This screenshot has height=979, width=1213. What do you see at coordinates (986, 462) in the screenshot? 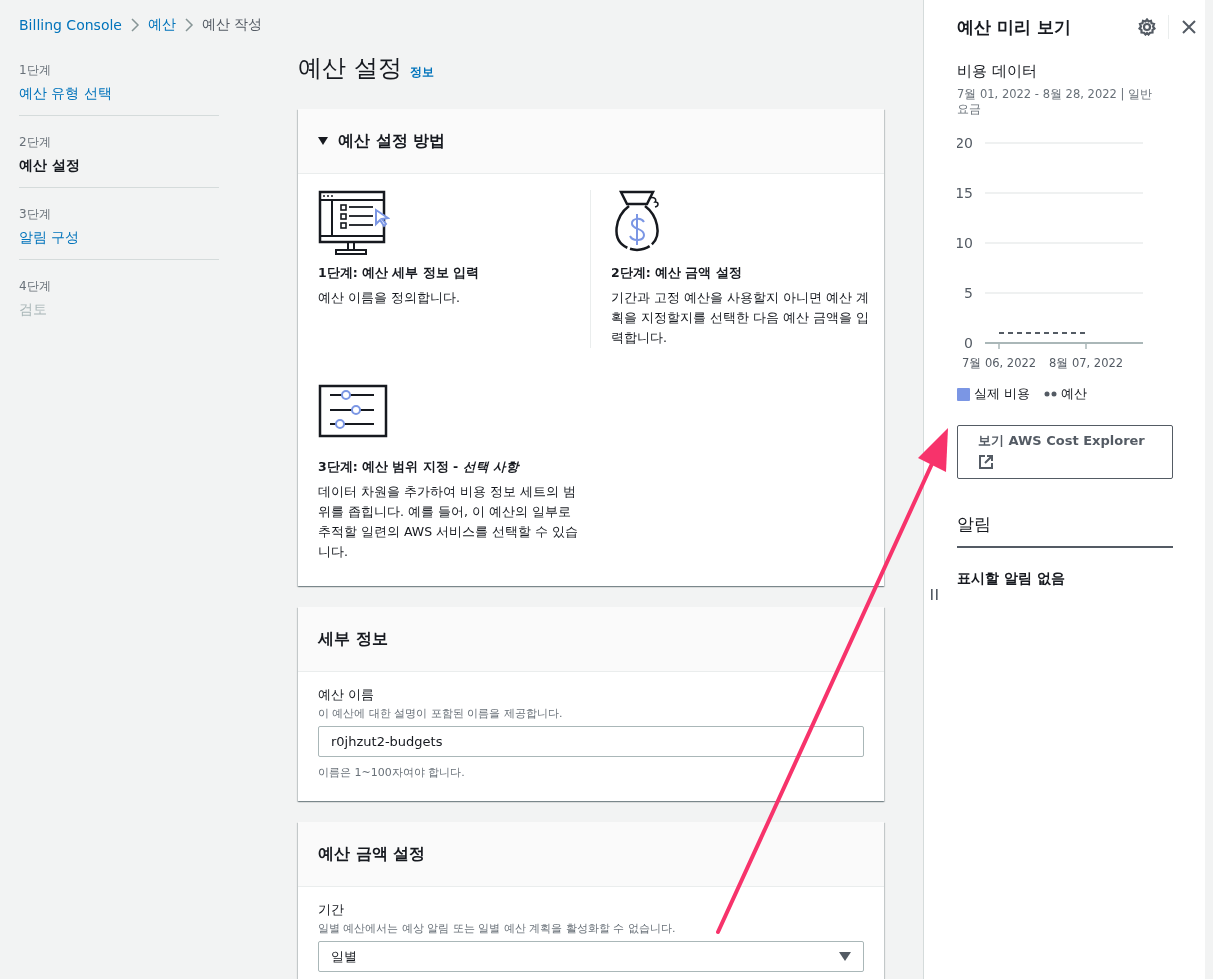
I see `external-link-icon` at bounding box center [986, 462].